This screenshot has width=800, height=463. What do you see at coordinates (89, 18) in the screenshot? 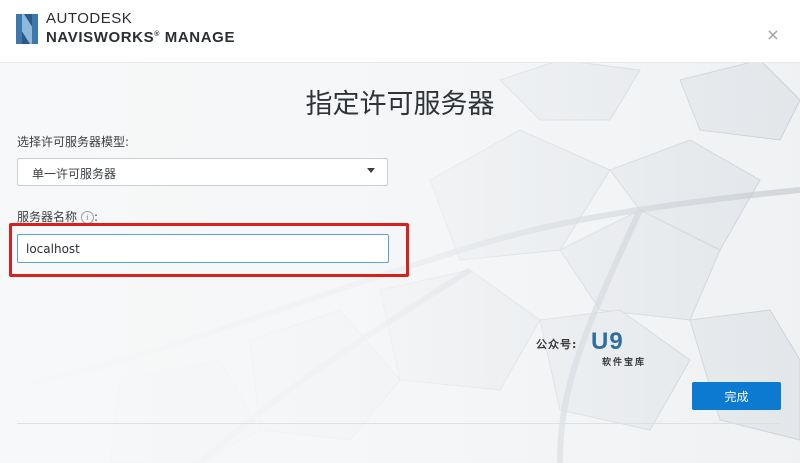
I see `brand-company: AUTODESK` at bounding box center [89, 18].